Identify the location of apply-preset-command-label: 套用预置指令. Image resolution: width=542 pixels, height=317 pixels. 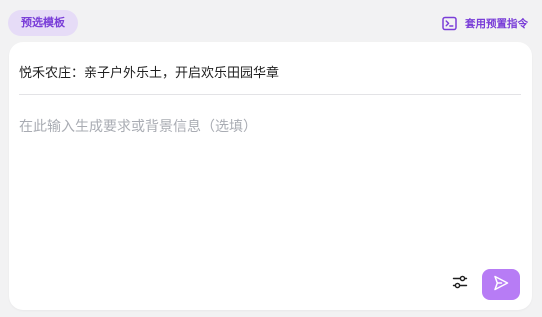
(496, 23).